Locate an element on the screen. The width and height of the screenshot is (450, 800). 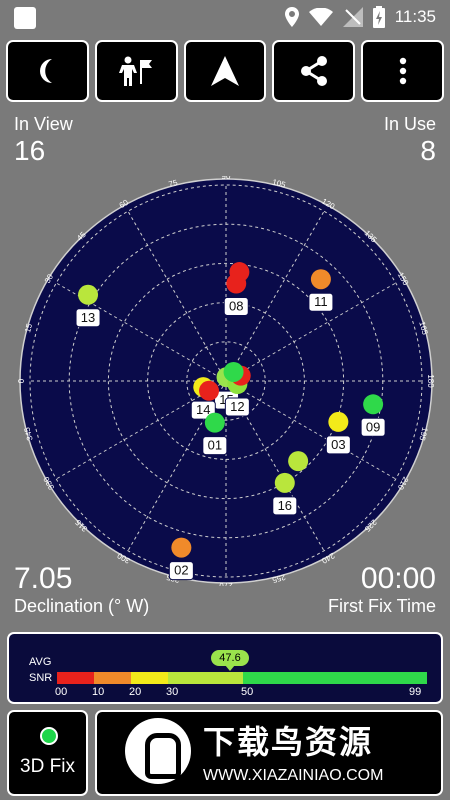
app-notification-icon is located at coordinates (25, 18).